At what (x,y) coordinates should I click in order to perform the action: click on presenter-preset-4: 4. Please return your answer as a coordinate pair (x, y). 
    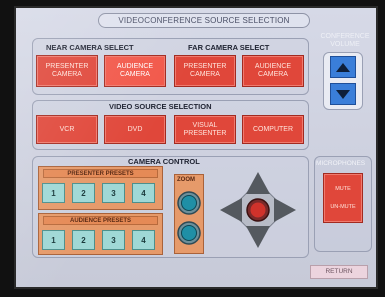
    Looking at the image, I should click on (143, 193).